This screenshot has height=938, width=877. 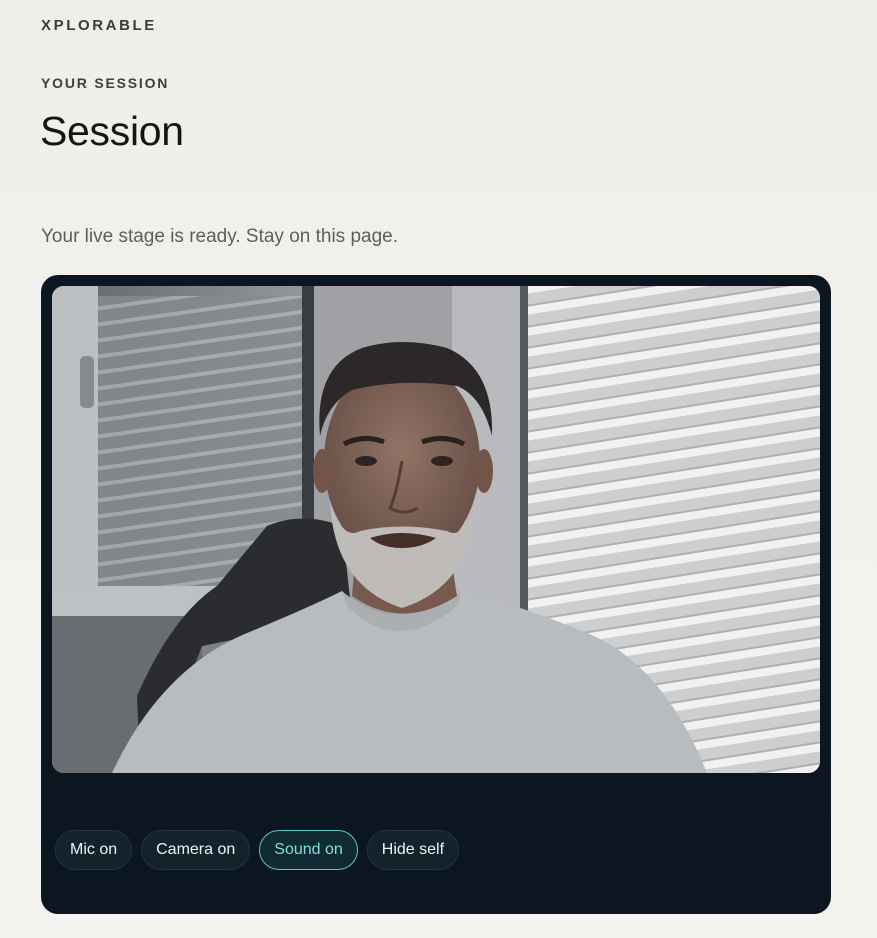 I want to click on section-eyebrow: YOUR SESSION, so click(x=105, y=83).